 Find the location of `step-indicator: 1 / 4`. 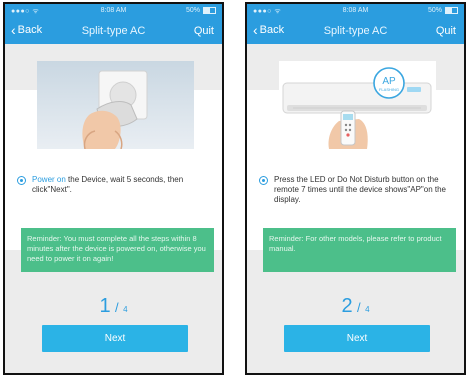

step-indicator: 1 / 4 is located at coordinates (113, 306).